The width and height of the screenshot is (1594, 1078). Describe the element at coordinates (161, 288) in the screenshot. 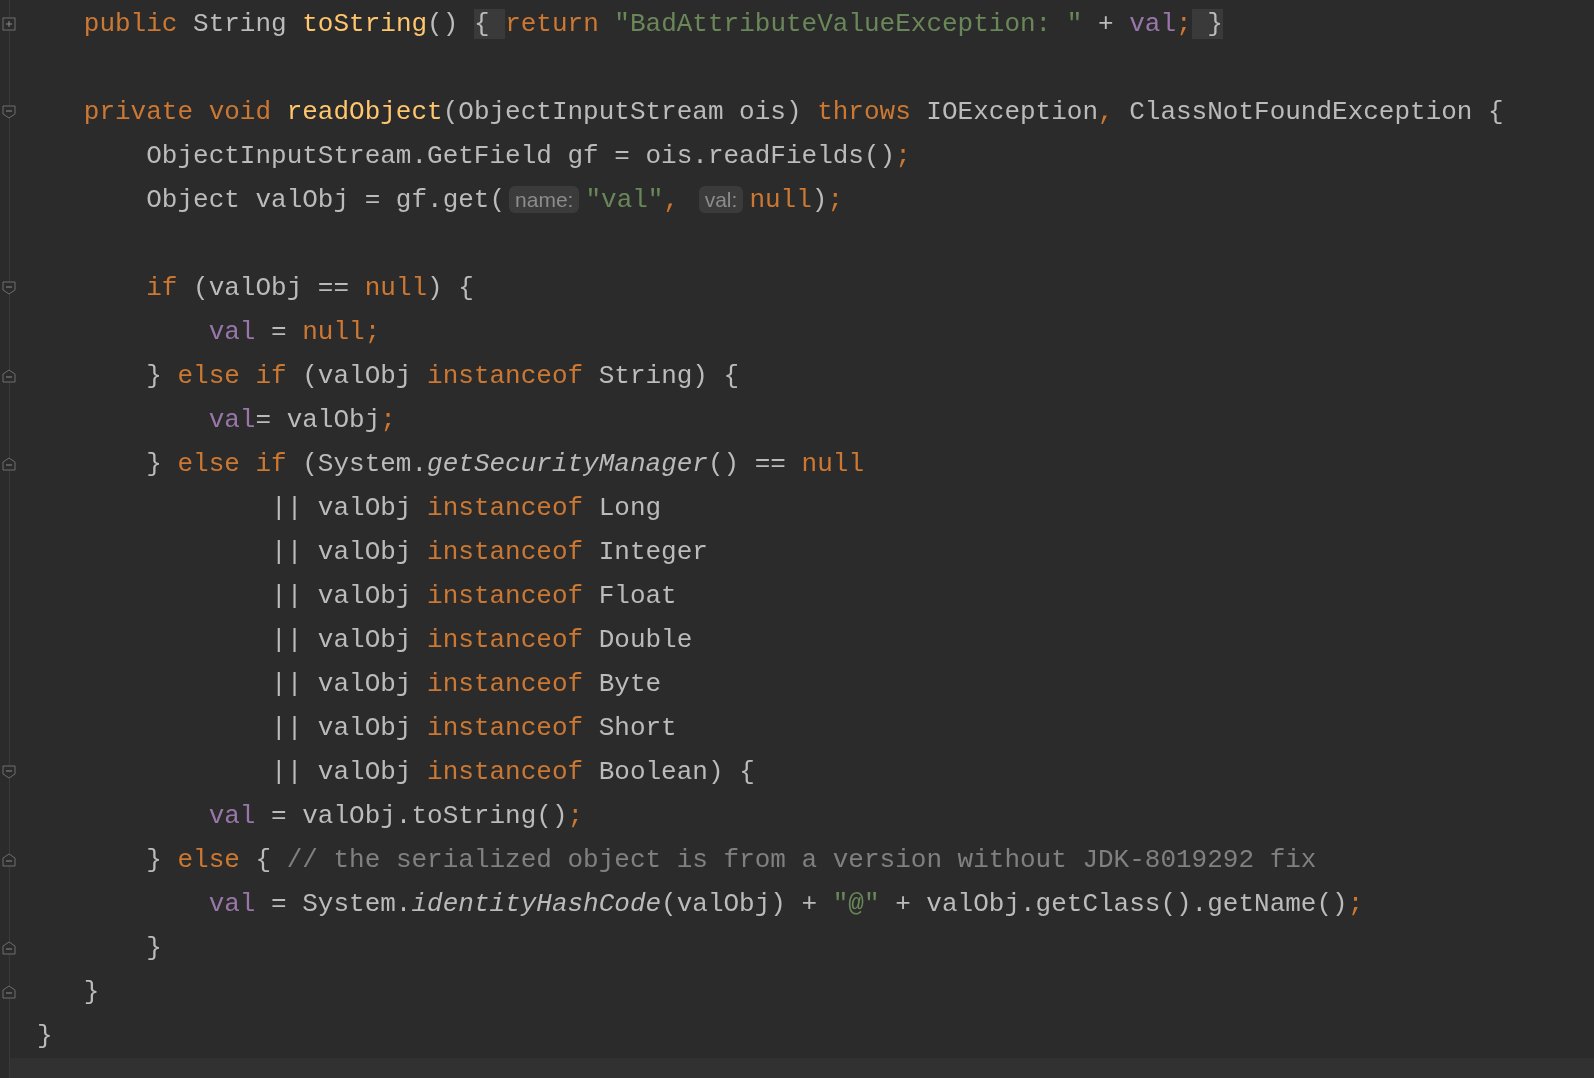

I see `keyword: if` at that location.